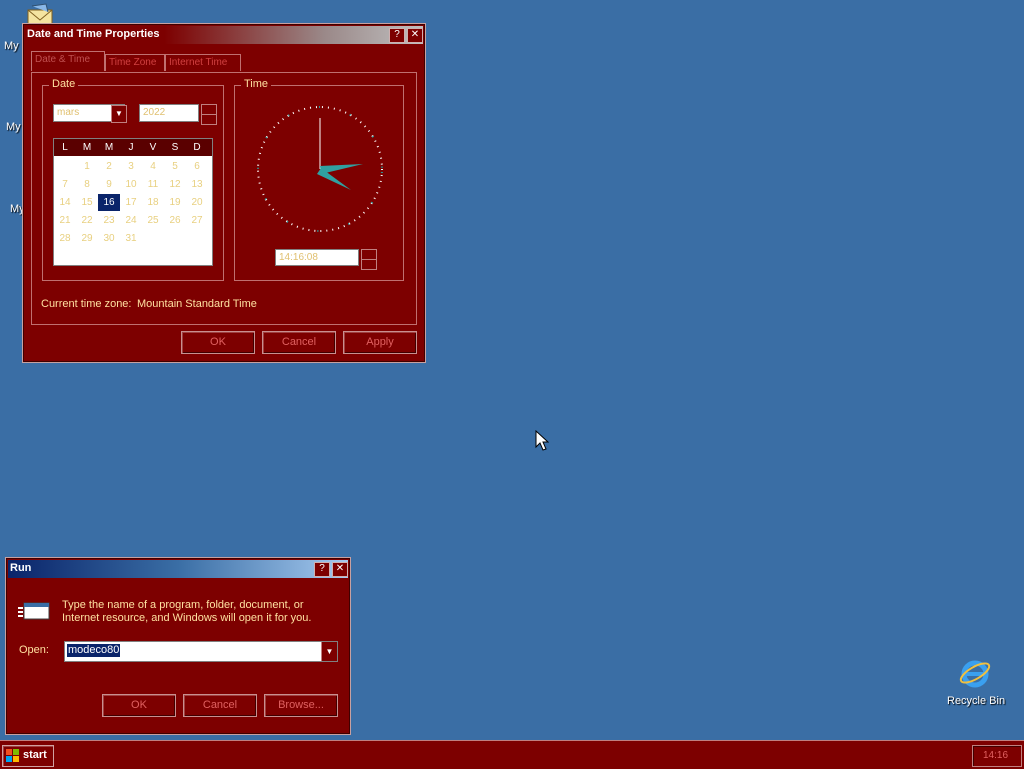  Describe the element at coordinates (119, 114) in the screenshot. I see `month-dropdown-button: ▼` at that location.